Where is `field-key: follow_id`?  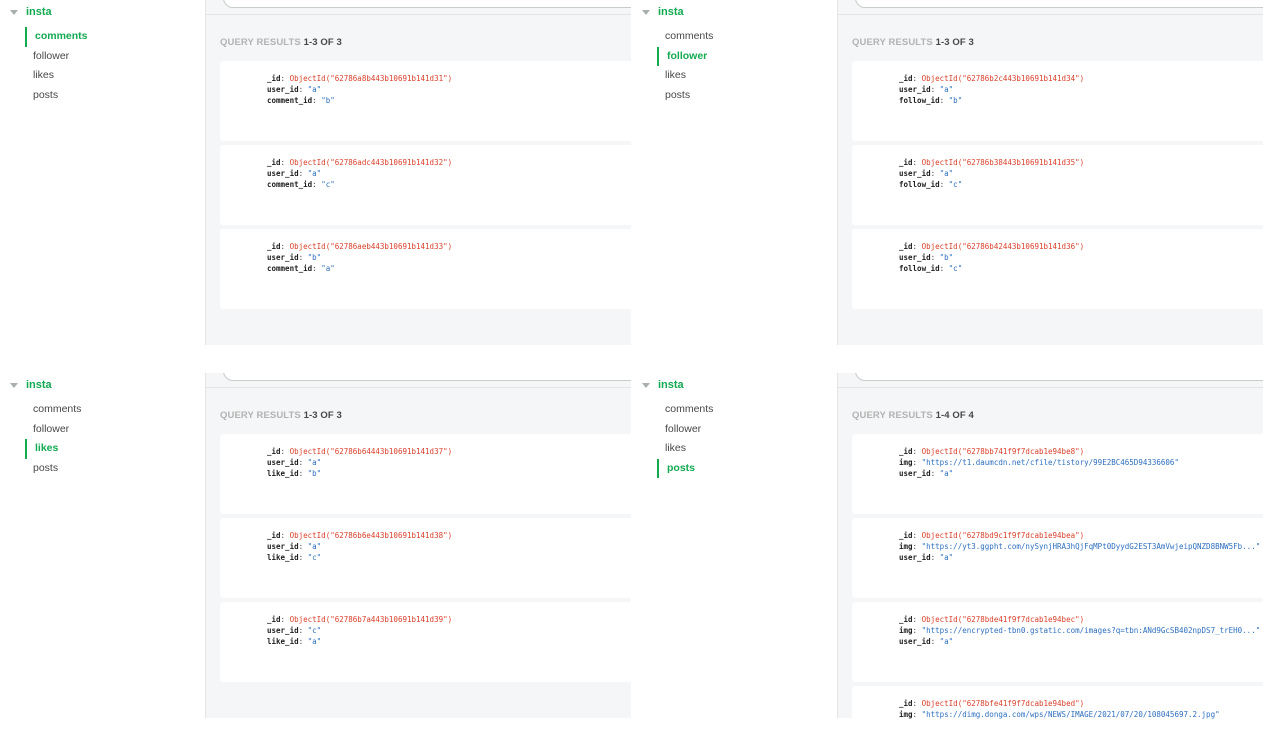 field-key: follow_id is located at coordinates (919, 101).